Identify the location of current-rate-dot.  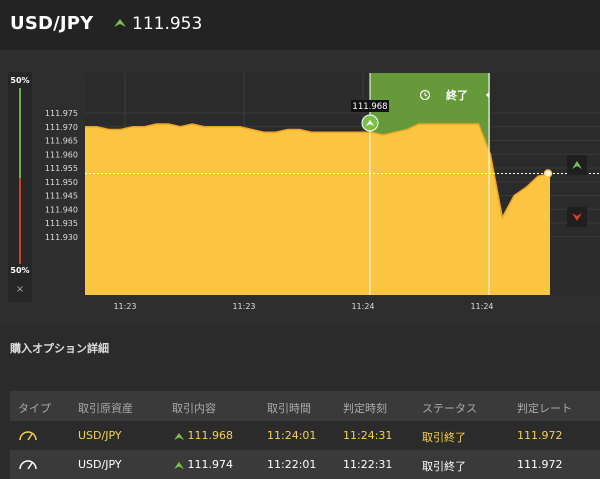
(548, 173).